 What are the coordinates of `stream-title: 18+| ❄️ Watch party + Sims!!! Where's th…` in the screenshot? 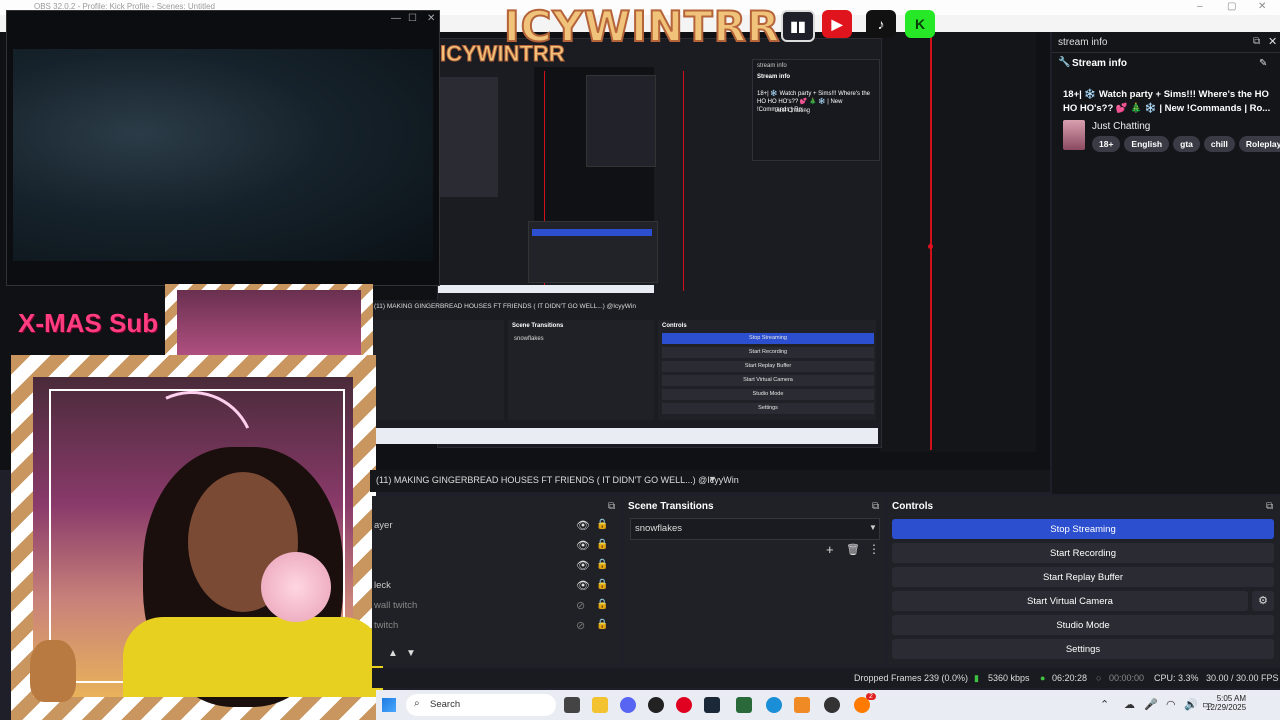 It's located at (1167, 101).